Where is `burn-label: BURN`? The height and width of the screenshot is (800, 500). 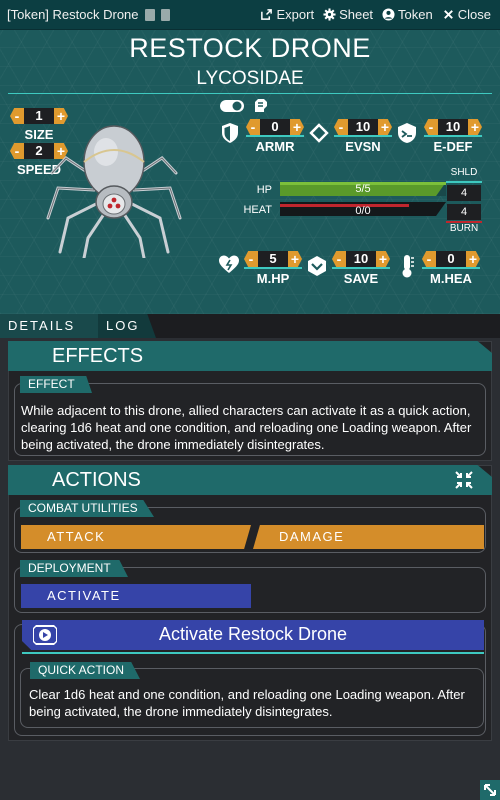 burn-label: BURN is located at coordinates (464, 228).